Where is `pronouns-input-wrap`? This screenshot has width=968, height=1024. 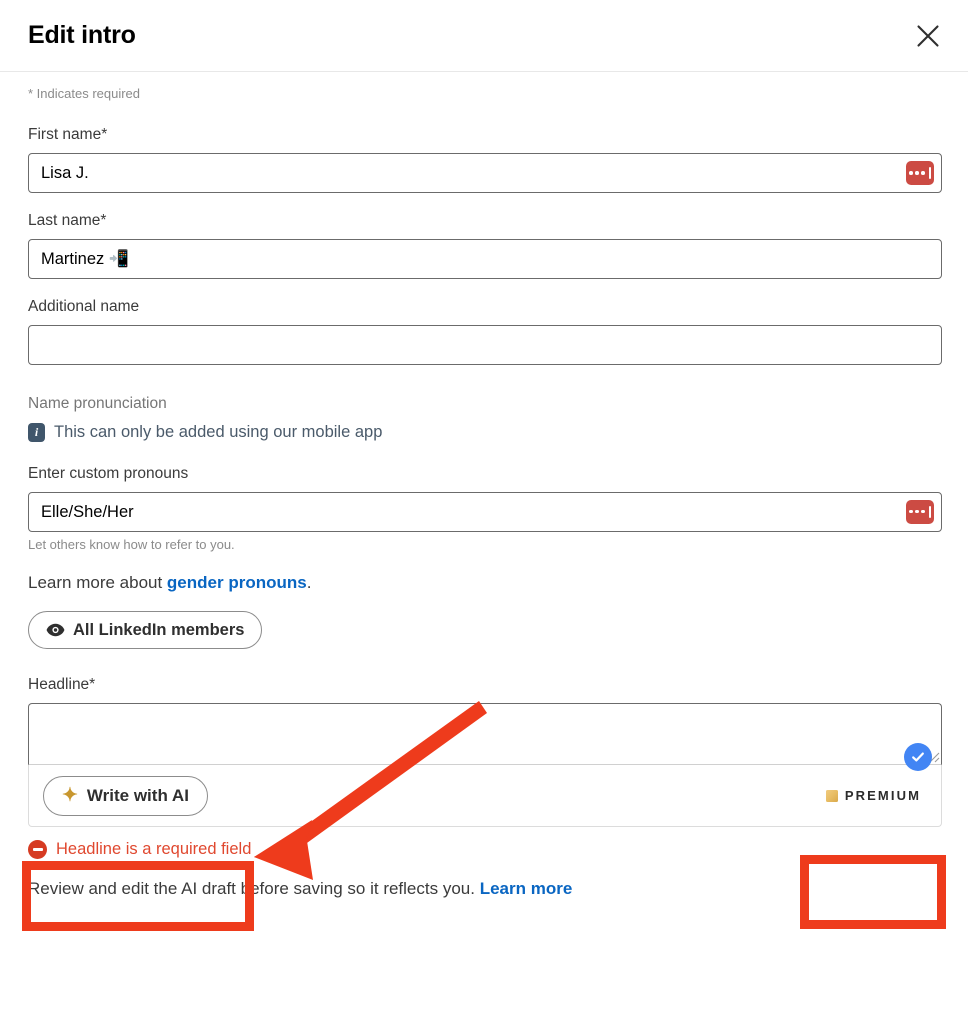 pronouns-input-wrap is located at coordinates (485, 511).